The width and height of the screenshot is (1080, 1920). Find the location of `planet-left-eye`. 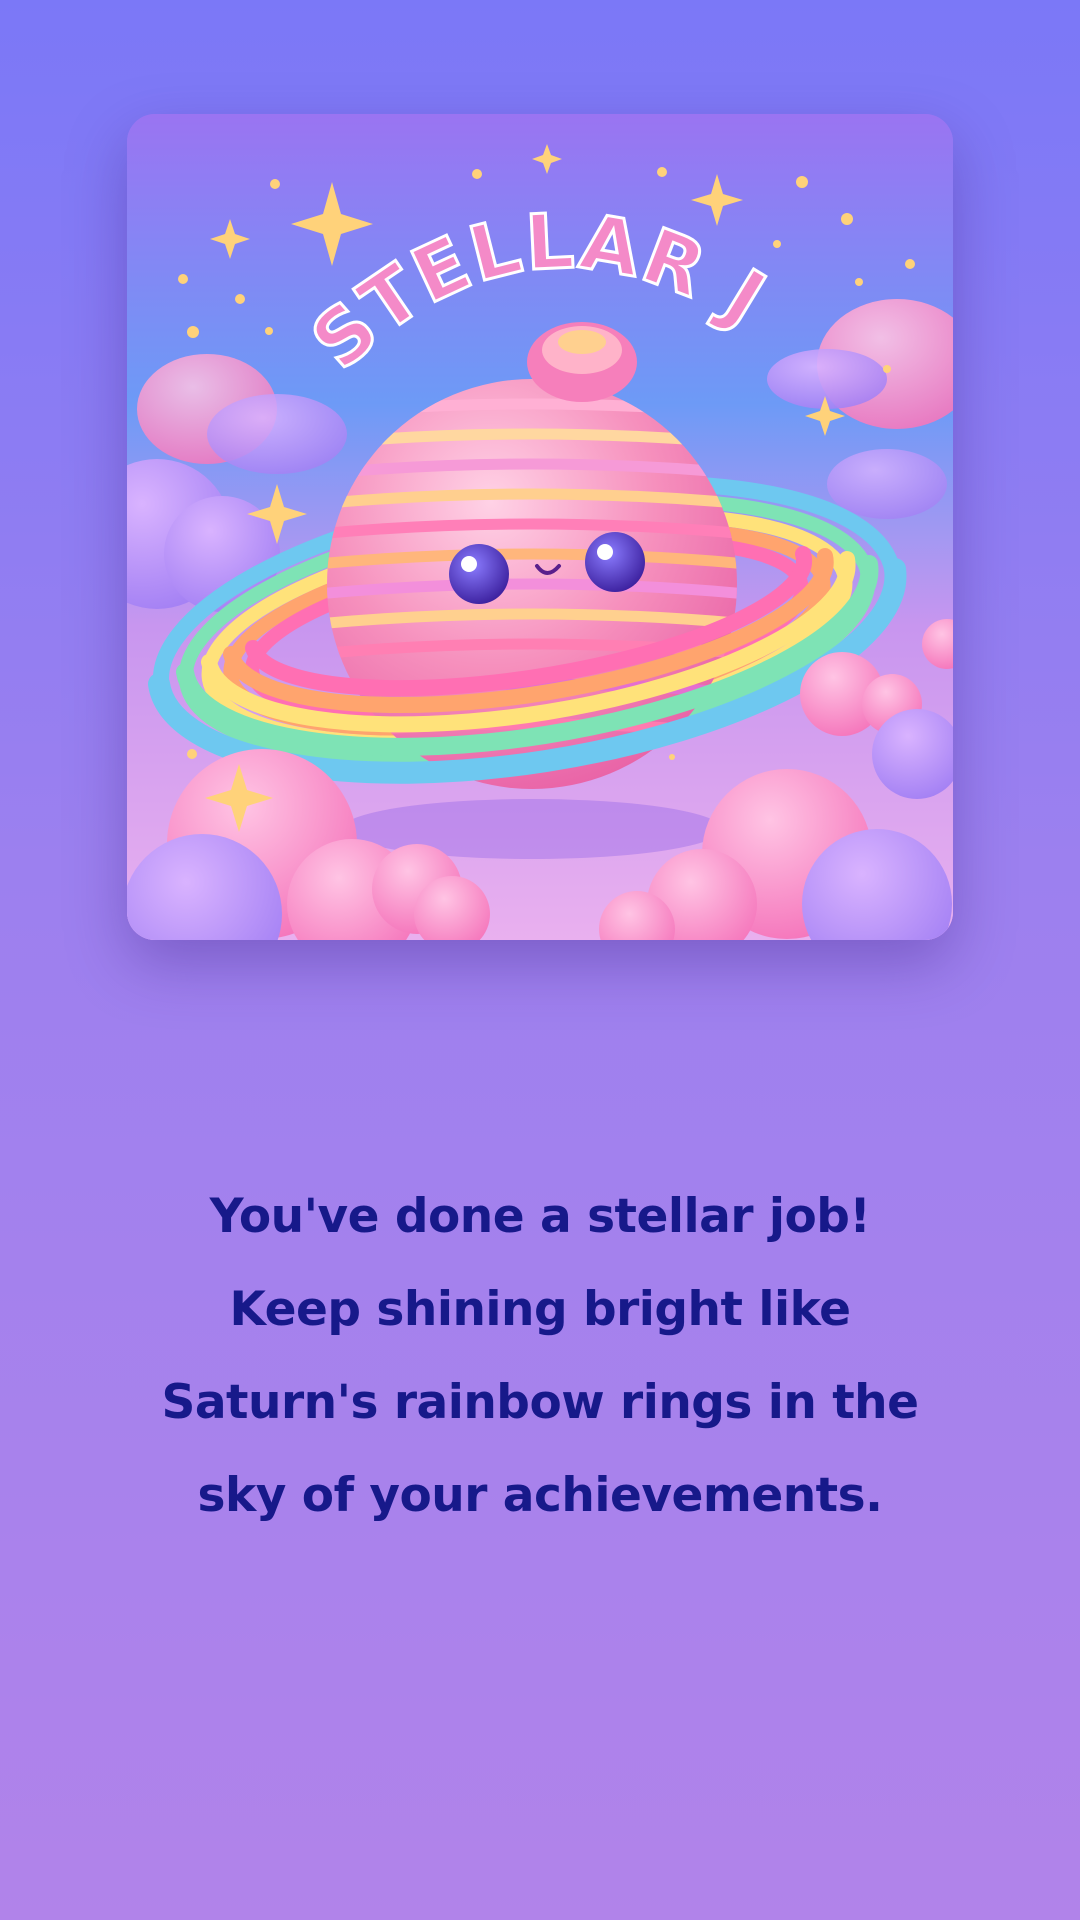

planet-left-eye is located at coordinates (479, 574).